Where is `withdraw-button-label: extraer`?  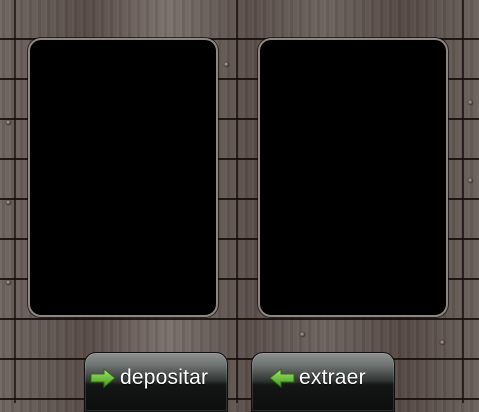 withdraw-button-label: extraer is located at coordinates (332, 377).